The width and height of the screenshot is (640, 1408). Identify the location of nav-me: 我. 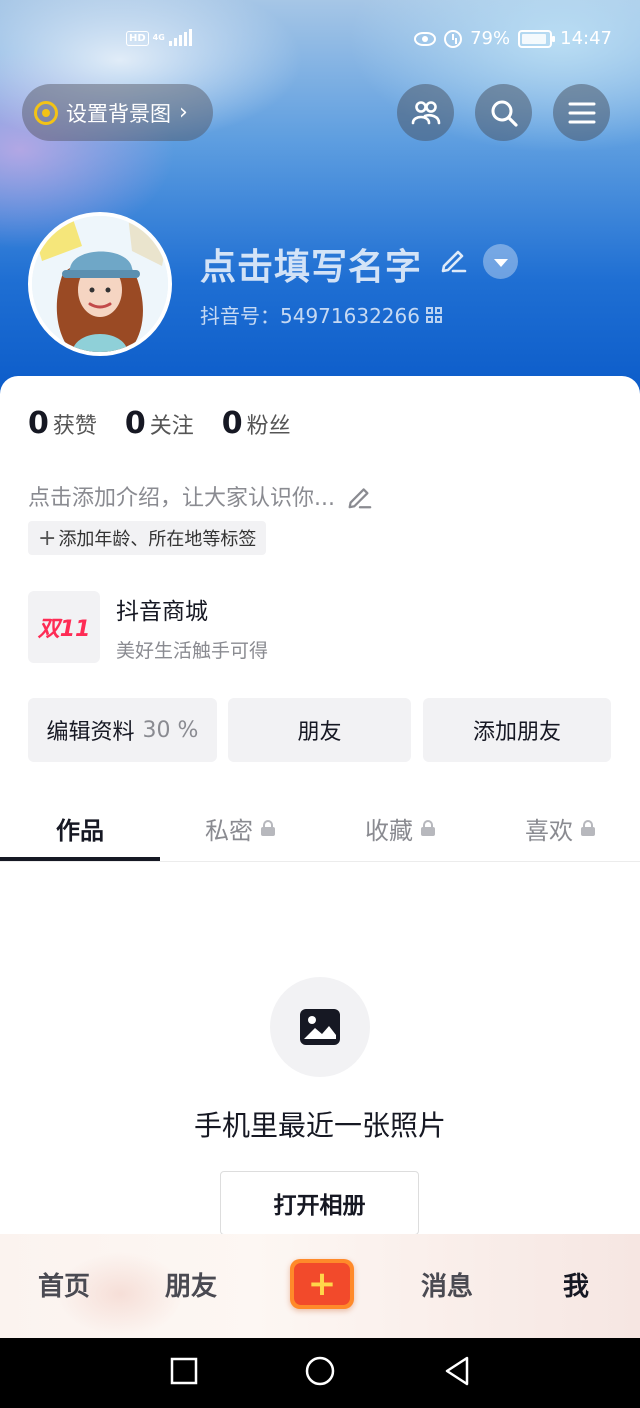
(576, 1284).